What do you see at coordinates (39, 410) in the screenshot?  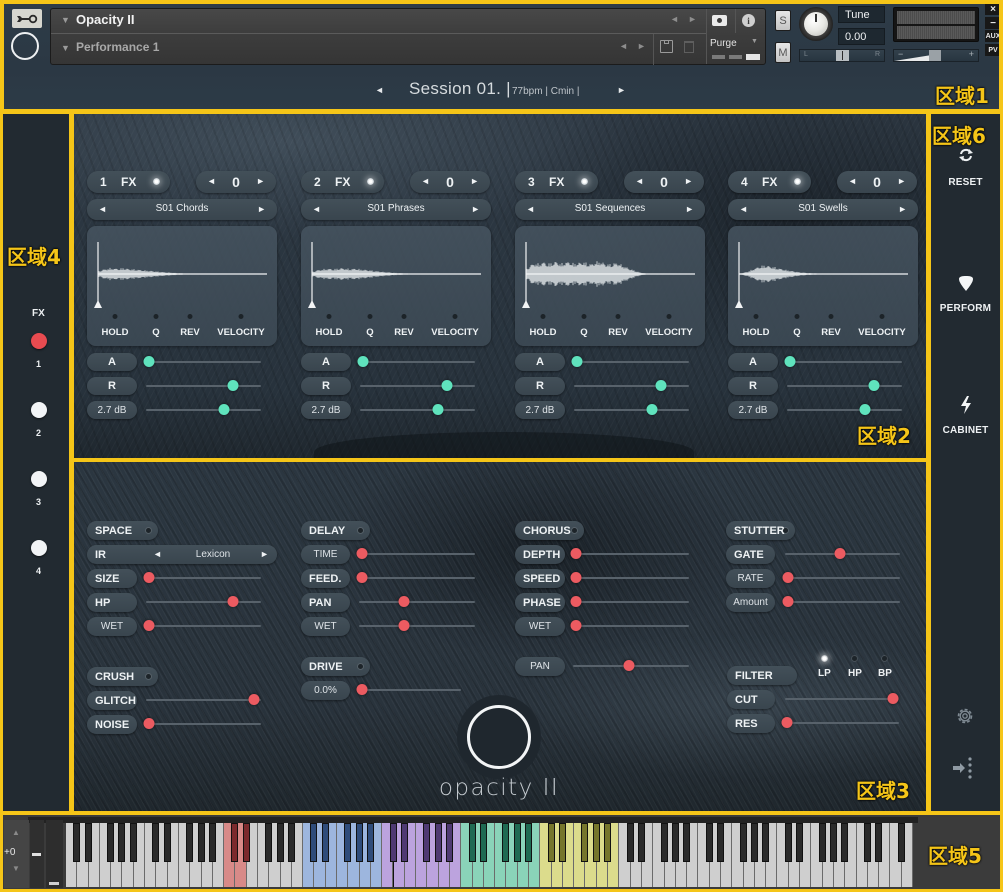 I see `fx-slot-2-button` at bounding box center [39, 410].